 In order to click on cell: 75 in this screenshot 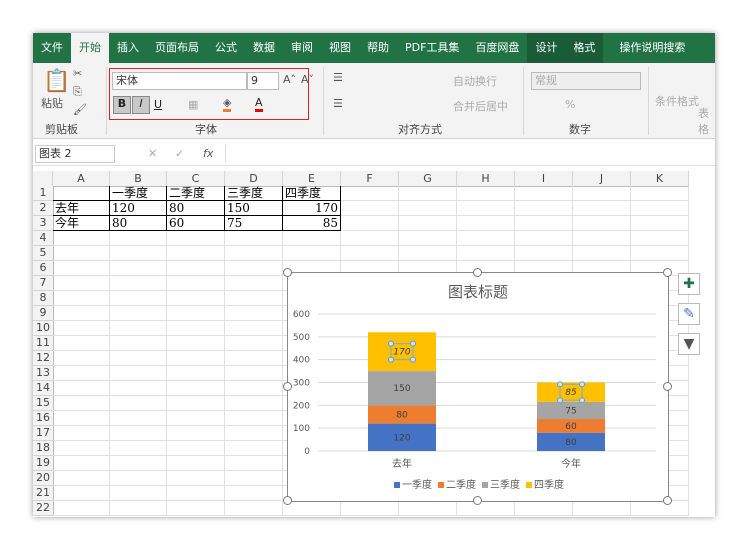, I will do `click(254, 223)`.